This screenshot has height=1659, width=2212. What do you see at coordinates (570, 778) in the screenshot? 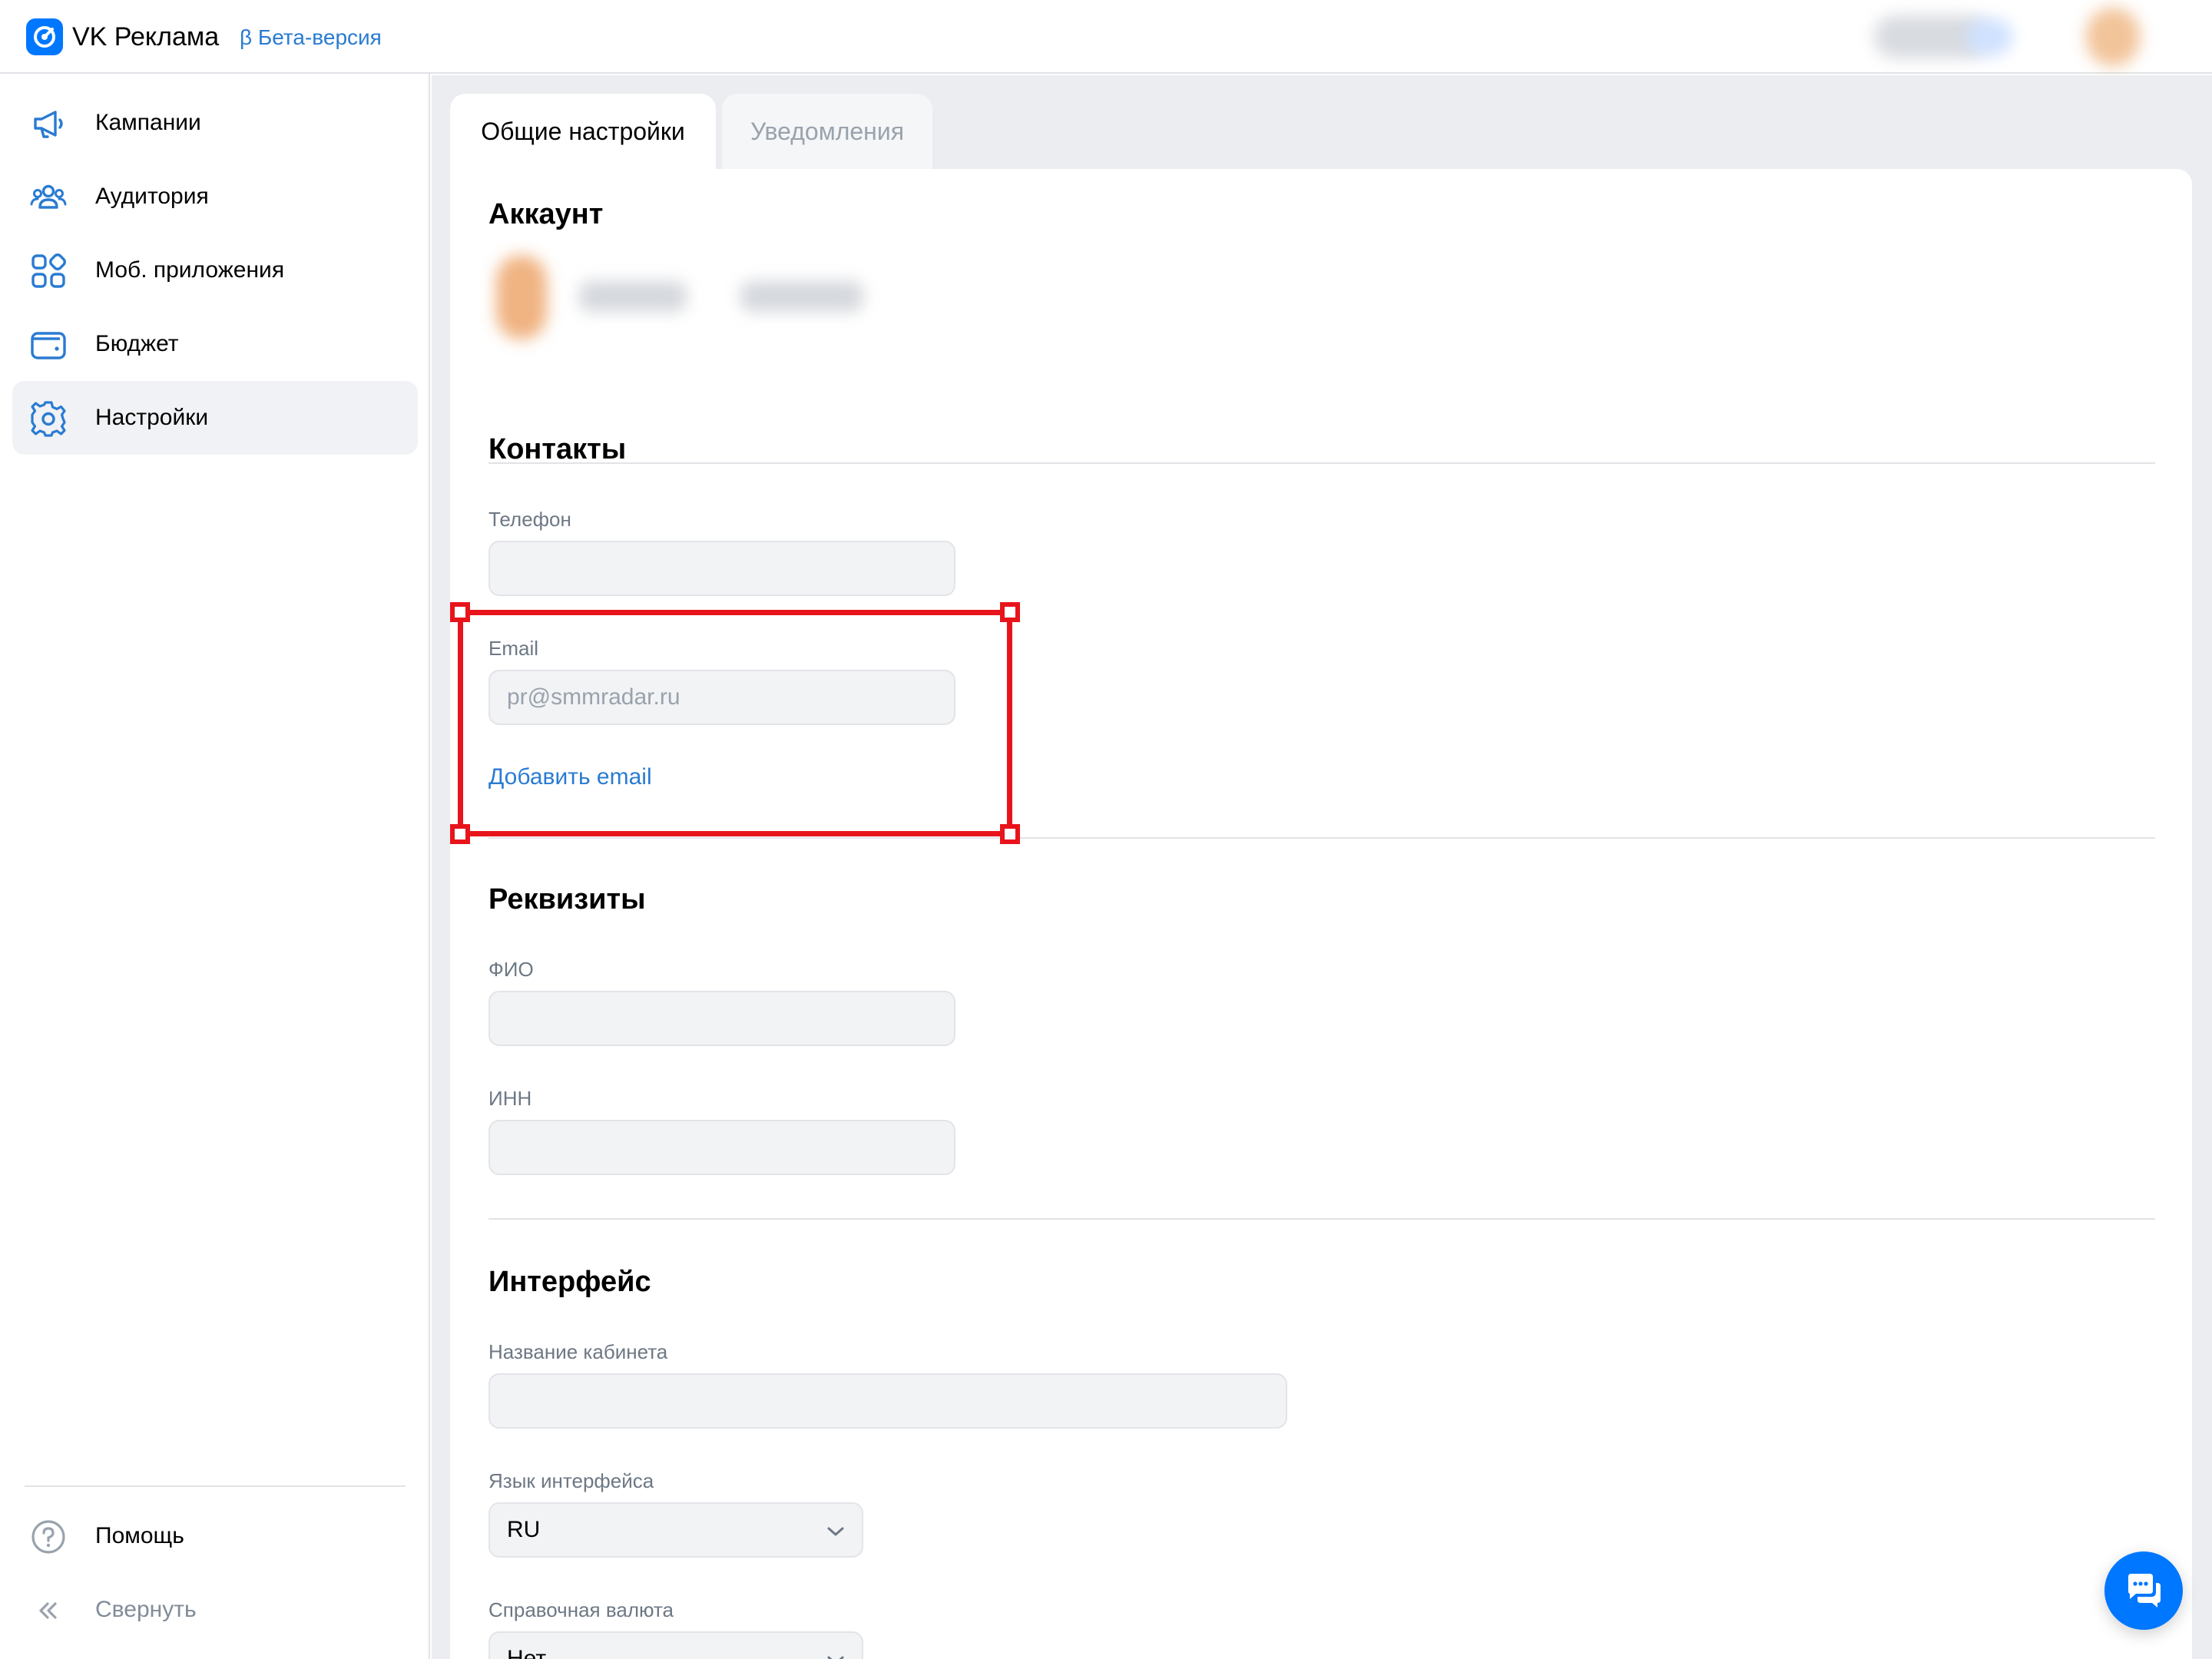
I see `add-email-link: Добавить email` at bounding box center [570, 778].